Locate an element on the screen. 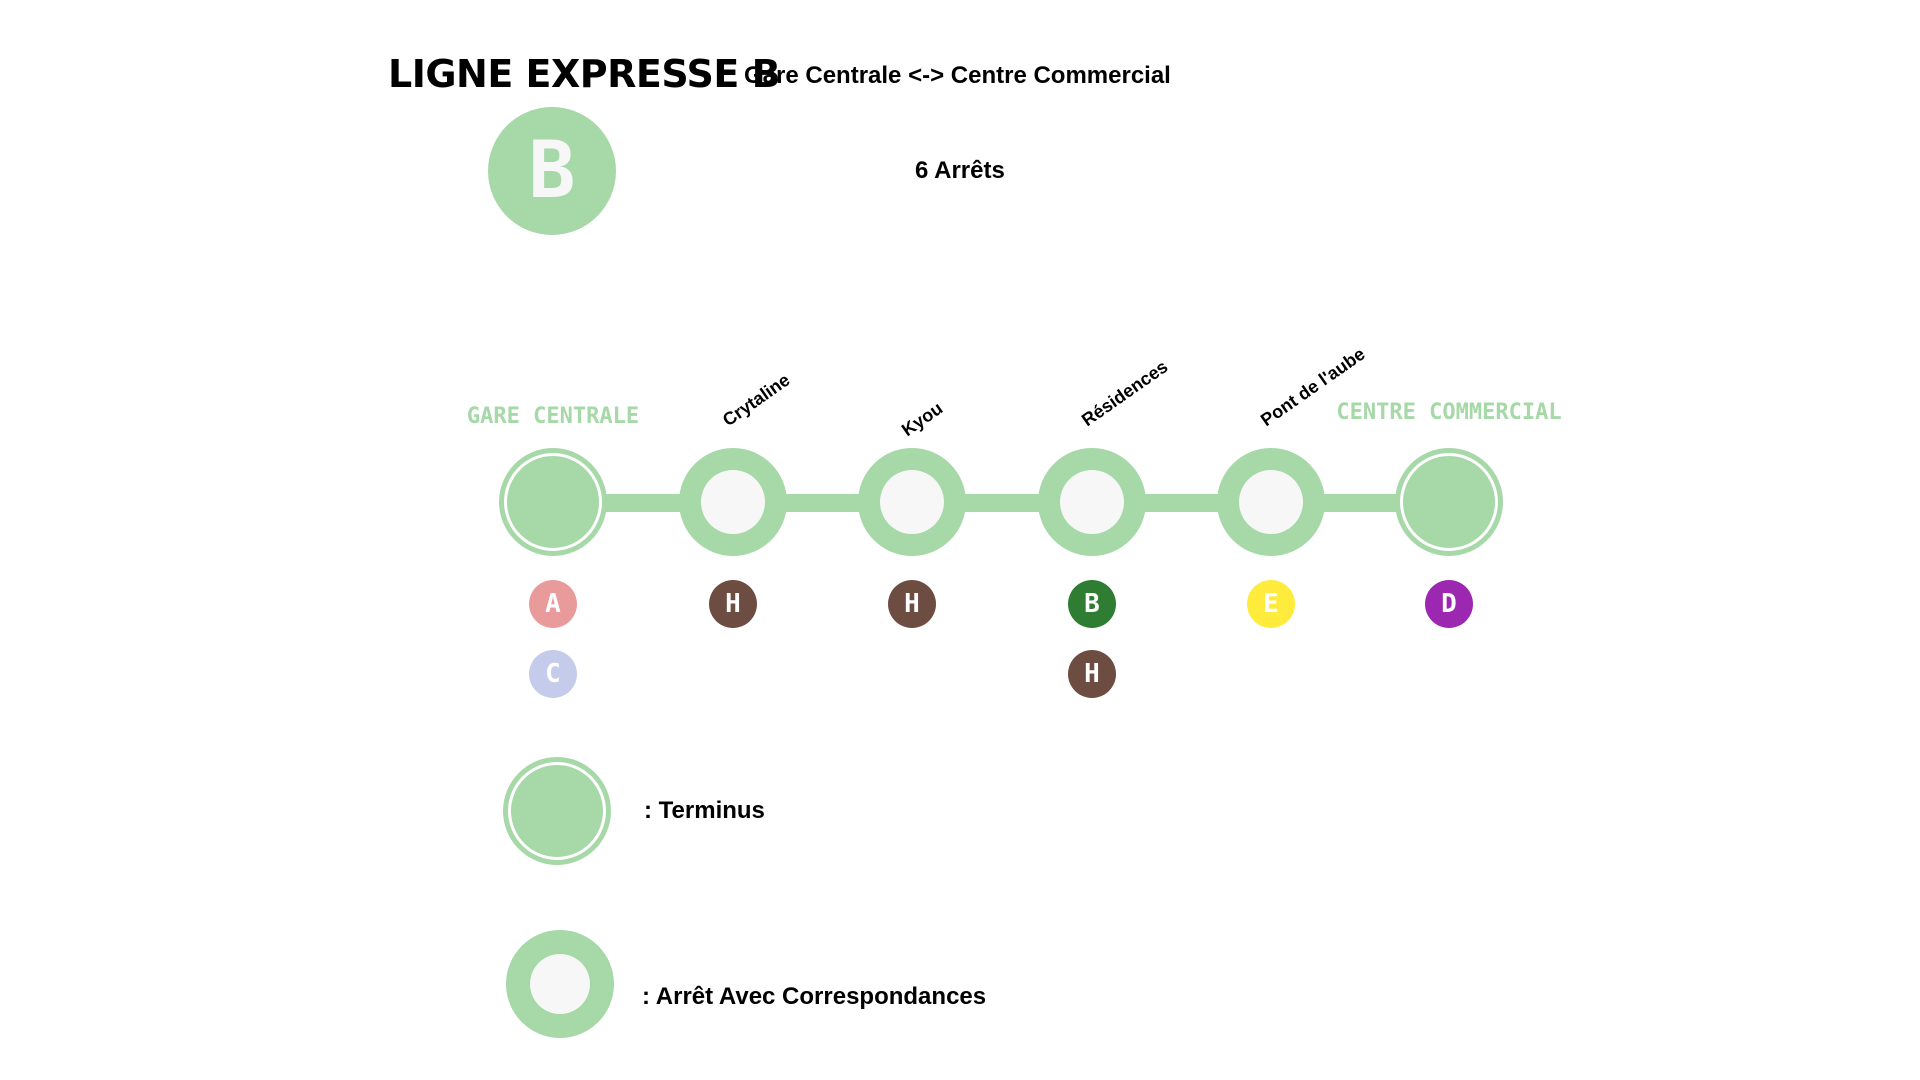 The width and height of the screenshot is (1920, 1080). terminus-label: CENTRE COMMERCIAL is located at coordinates (1449, 412).